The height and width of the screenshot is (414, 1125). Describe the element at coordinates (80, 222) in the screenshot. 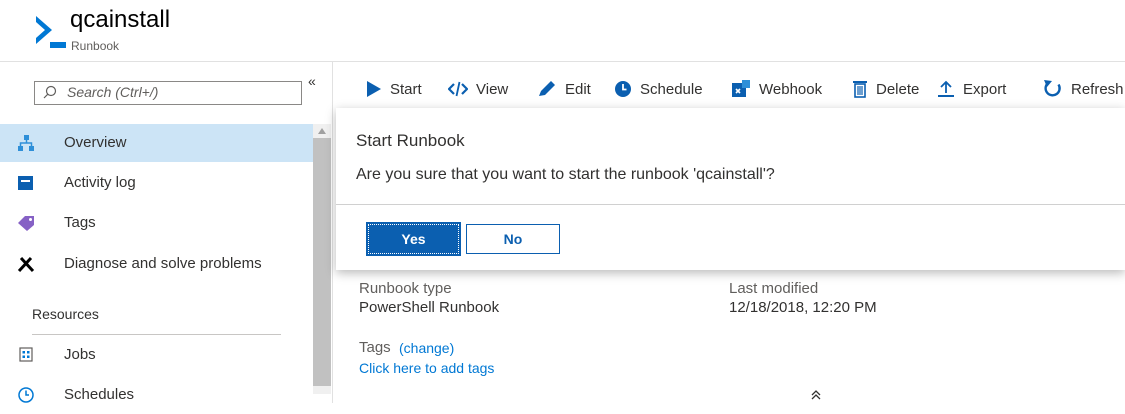

I see `sidebar-item-label: Tags` at that location.